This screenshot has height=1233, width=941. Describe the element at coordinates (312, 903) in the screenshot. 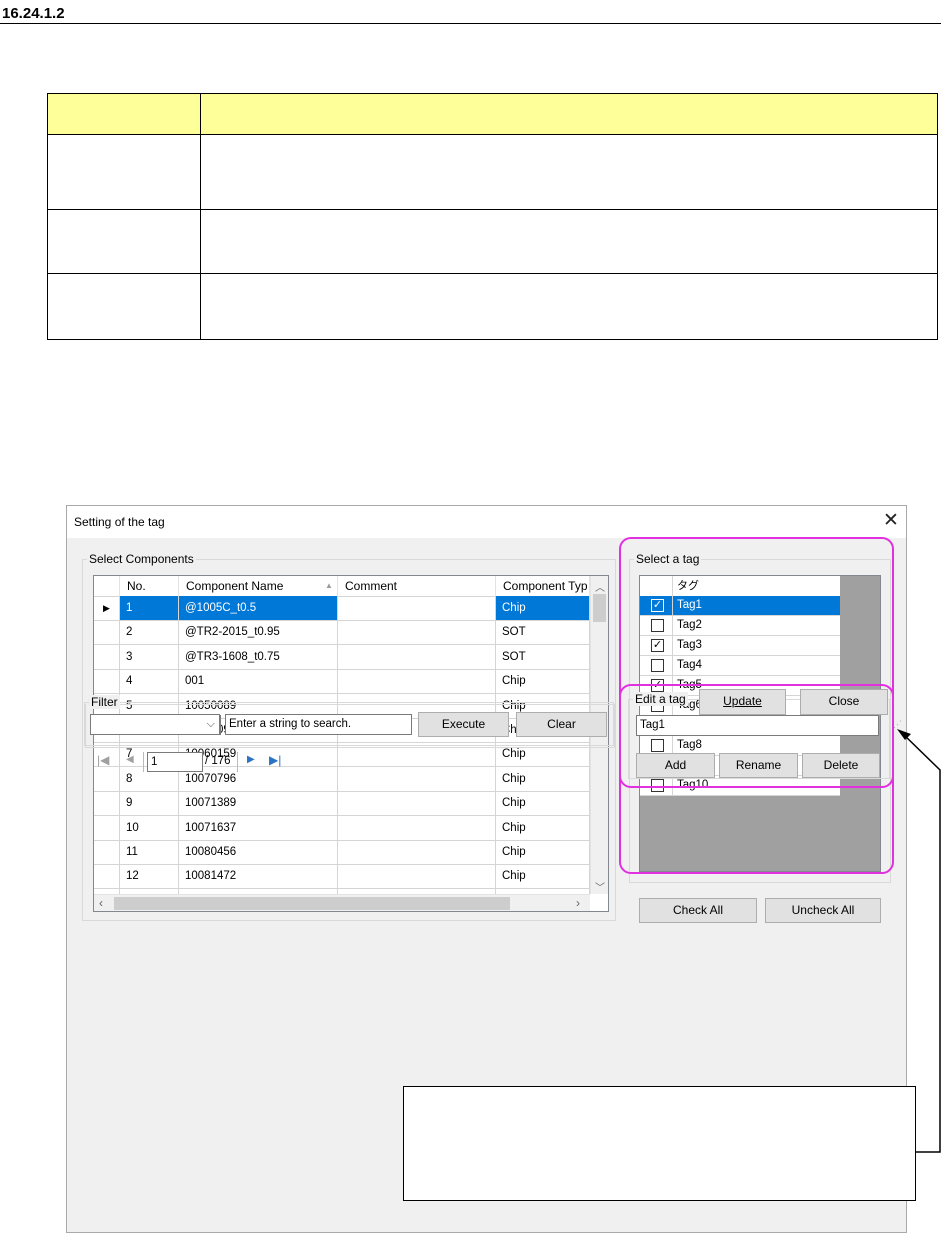

I see `horizontal-scroll-thumb` at that location.